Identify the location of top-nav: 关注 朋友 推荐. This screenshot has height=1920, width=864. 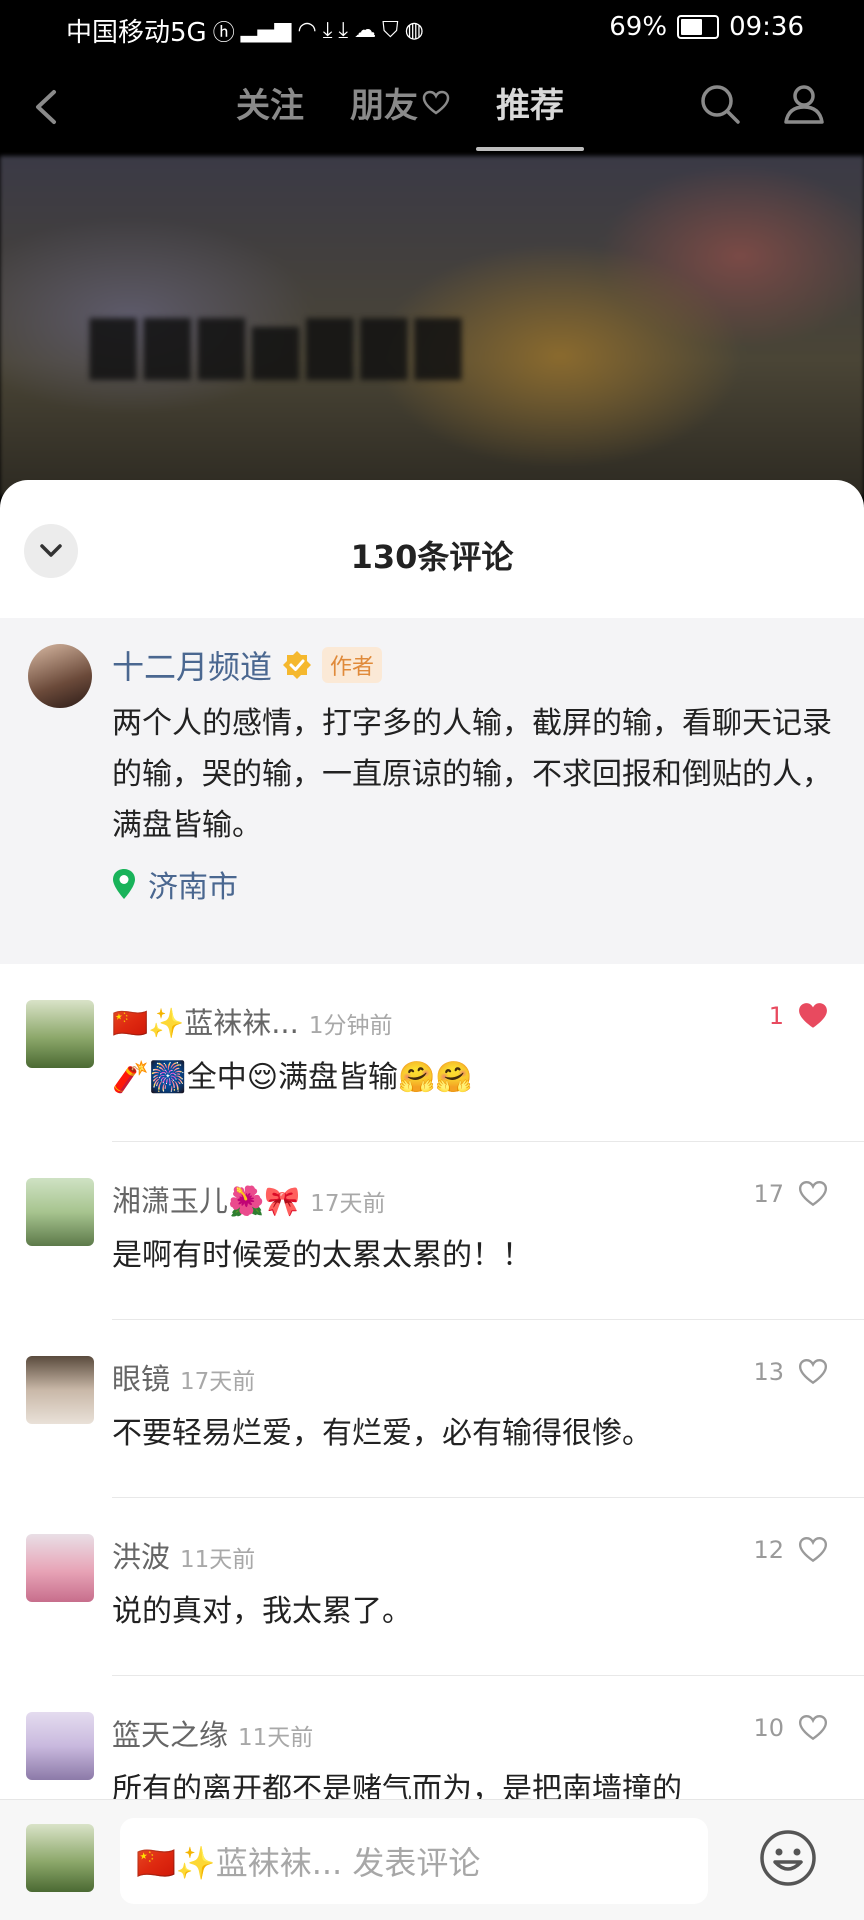
(432, 107).